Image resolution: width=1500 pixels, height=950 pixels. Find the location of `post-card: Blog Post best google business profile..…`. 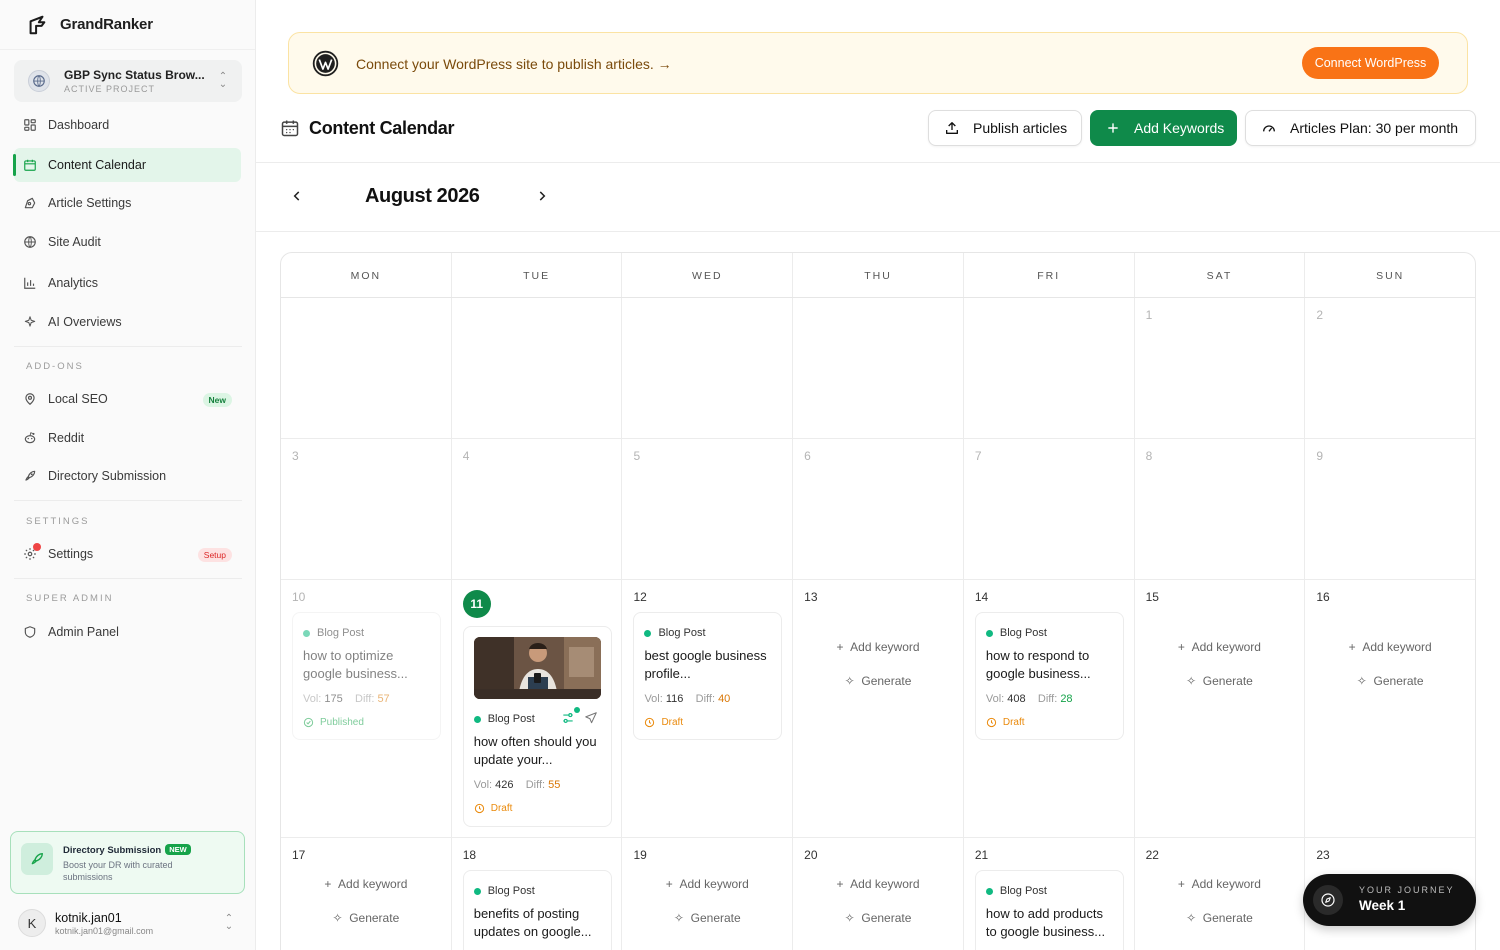

post-card: Blog Post best google business profile..… is located at coordinates (708, 676).